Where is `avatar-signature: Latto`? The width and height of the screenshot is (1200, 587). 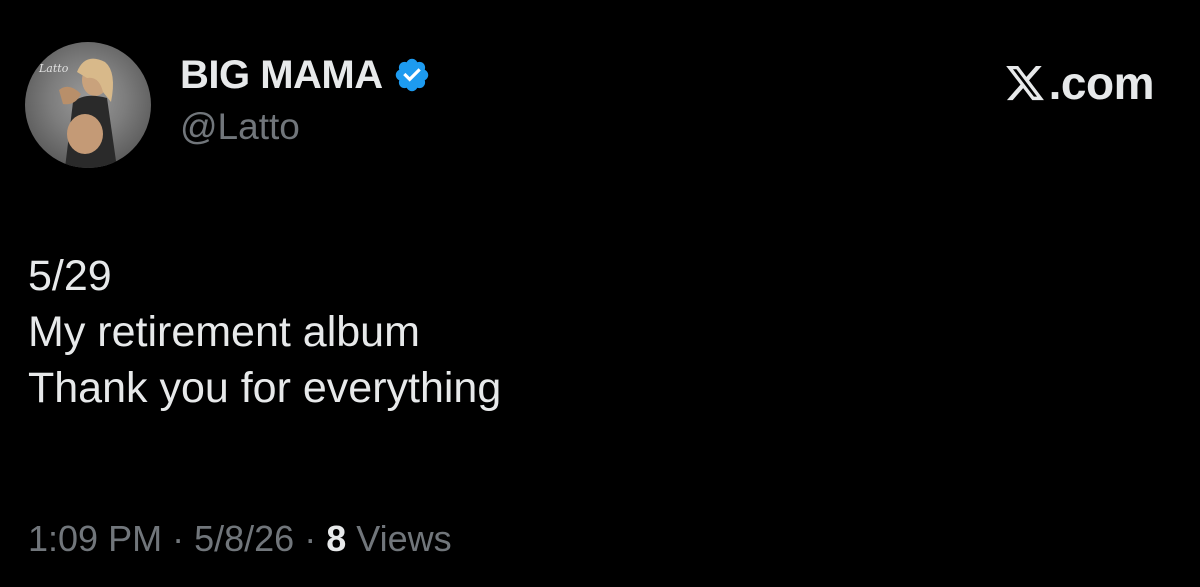 avatar-signature: Latto is located at coordinates (53, 68).